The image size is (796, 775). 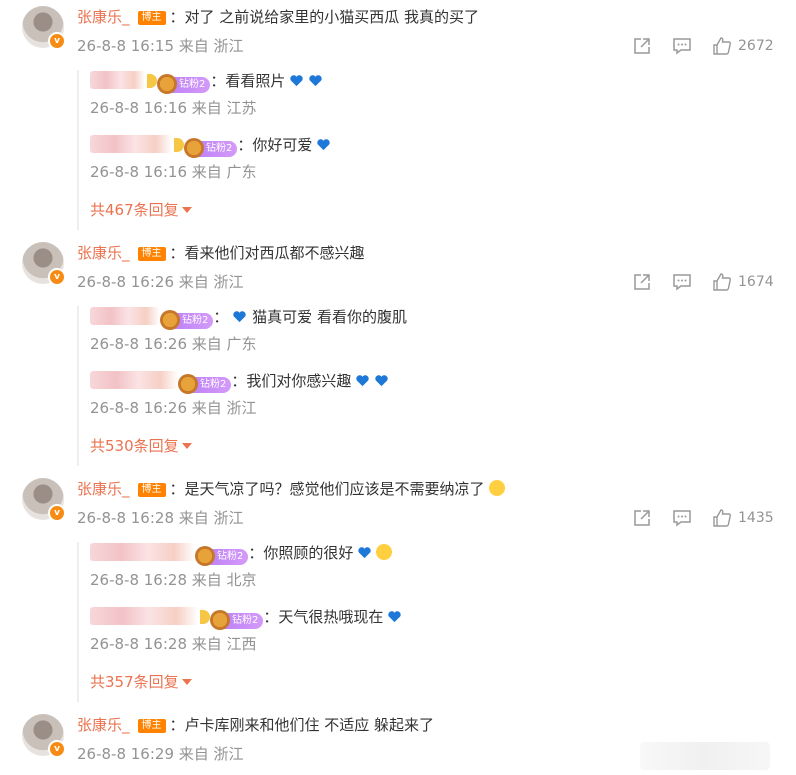 I want to click on comment-actions: 2672, so click(x=703, y=46).